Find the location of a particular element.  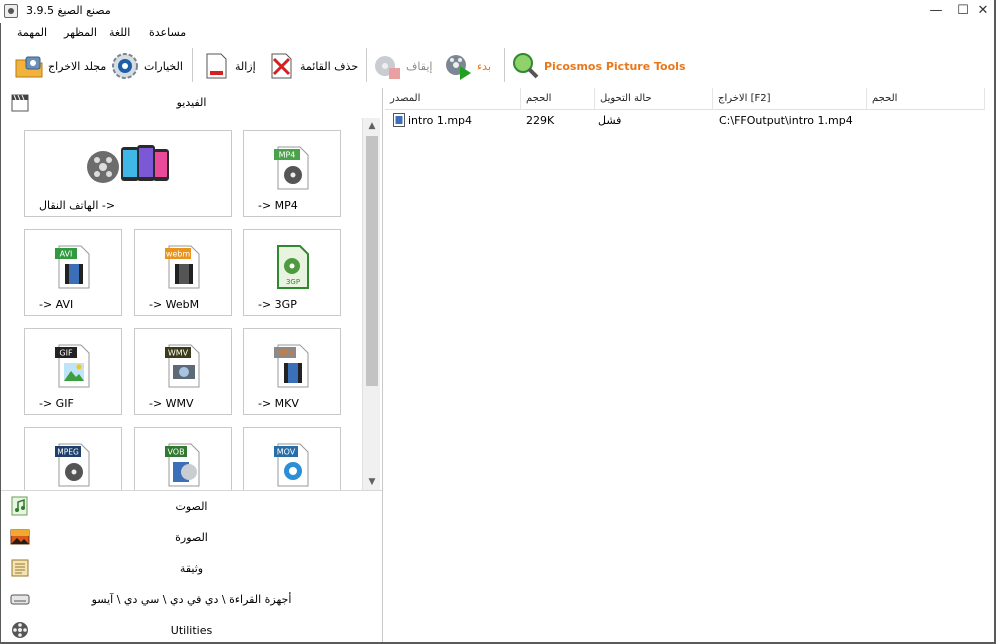

category-document-label: وثيقة is located at coordinates (191, 568).